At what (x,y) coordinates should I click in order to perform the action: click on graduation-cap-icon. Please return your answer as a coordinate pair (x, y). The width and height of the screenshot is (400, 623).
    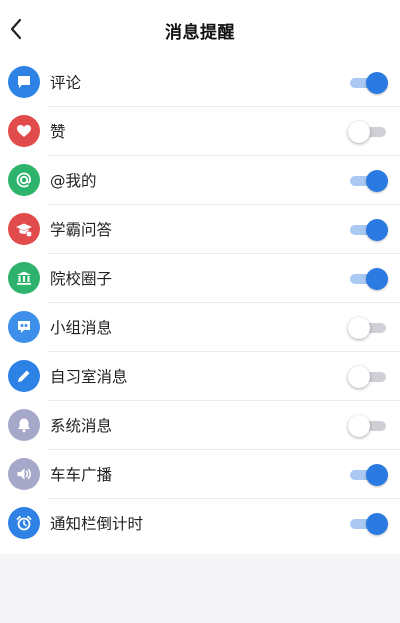
    Looking at the image, I should click on (24, 229).